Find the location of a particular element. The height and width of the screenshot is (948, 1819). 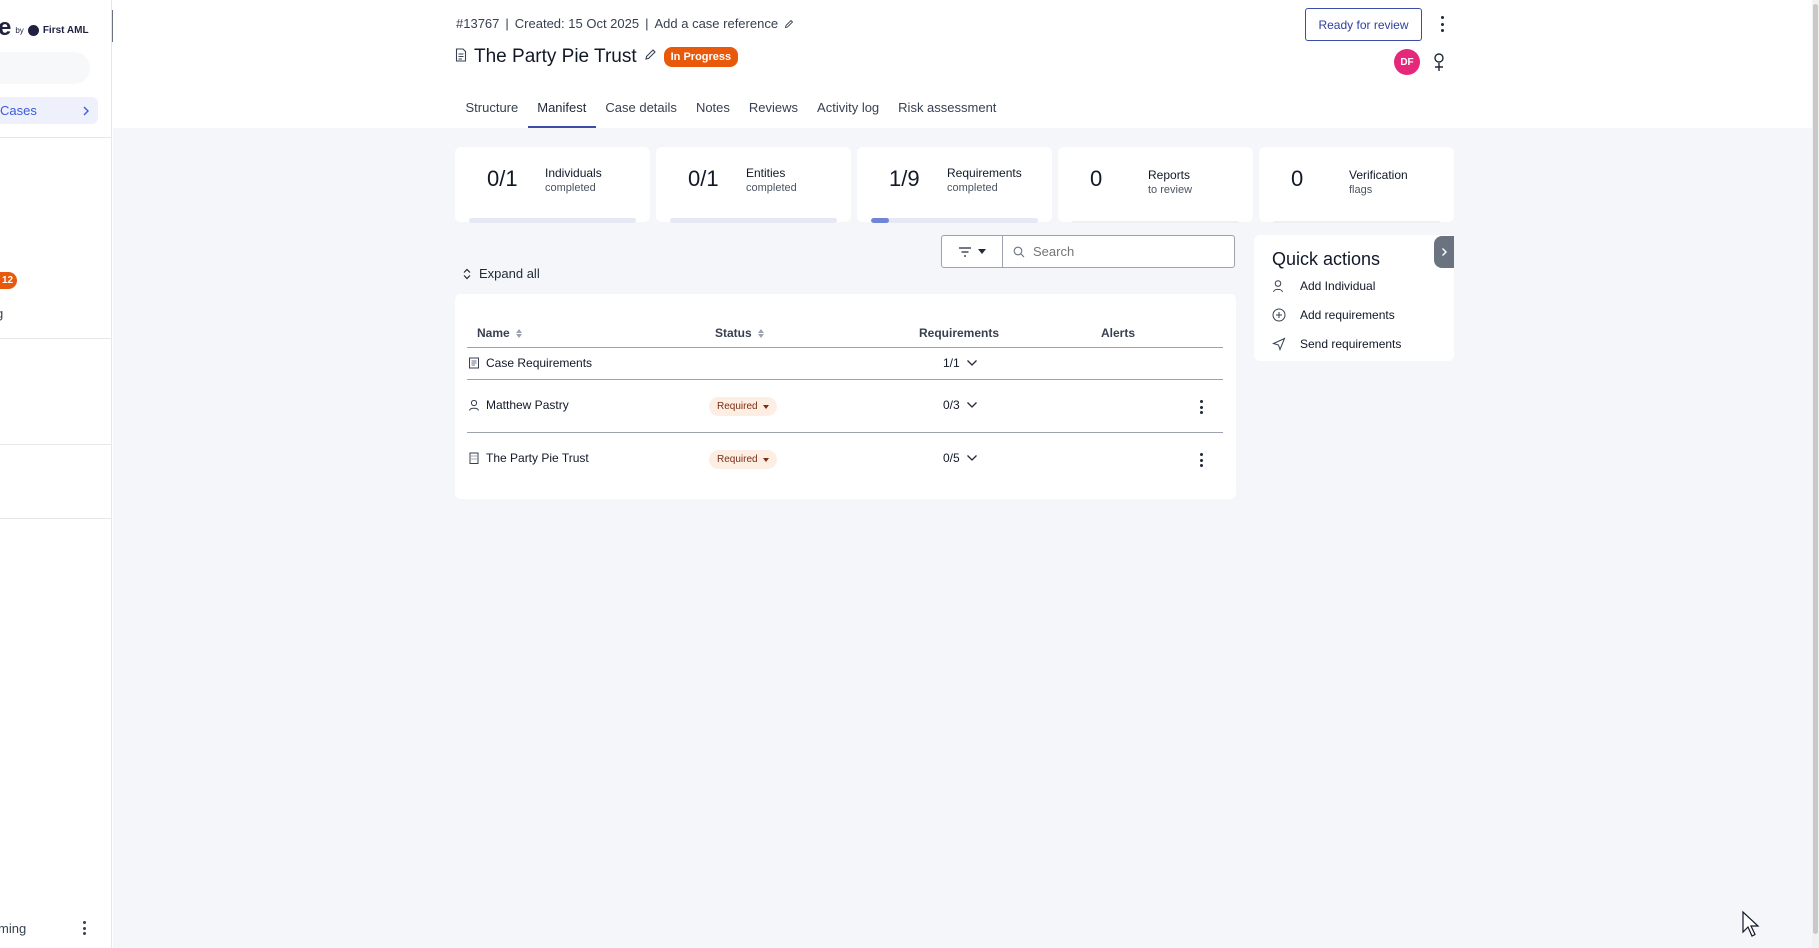

table-row-name: The Party Pie Trust is located at coordinates (528, 458).